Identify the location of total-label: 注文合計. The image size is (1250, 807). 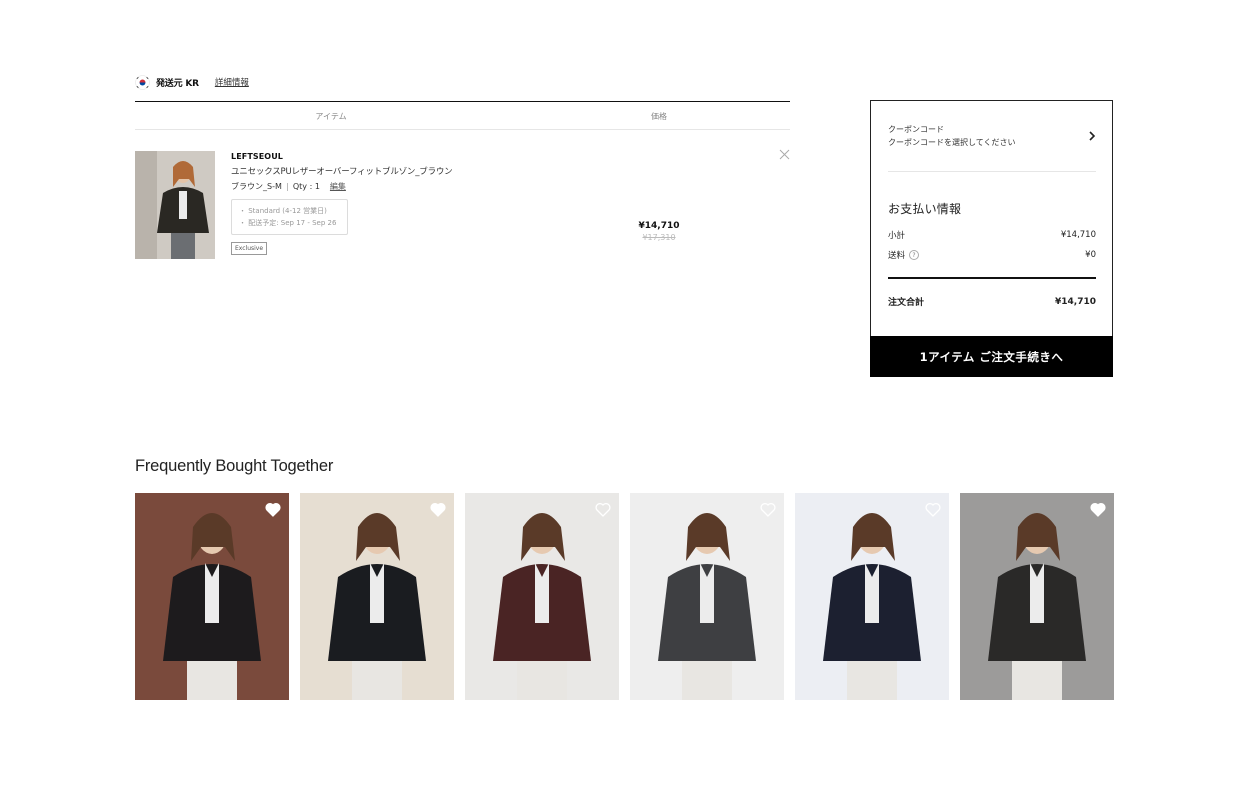
(906, 303).